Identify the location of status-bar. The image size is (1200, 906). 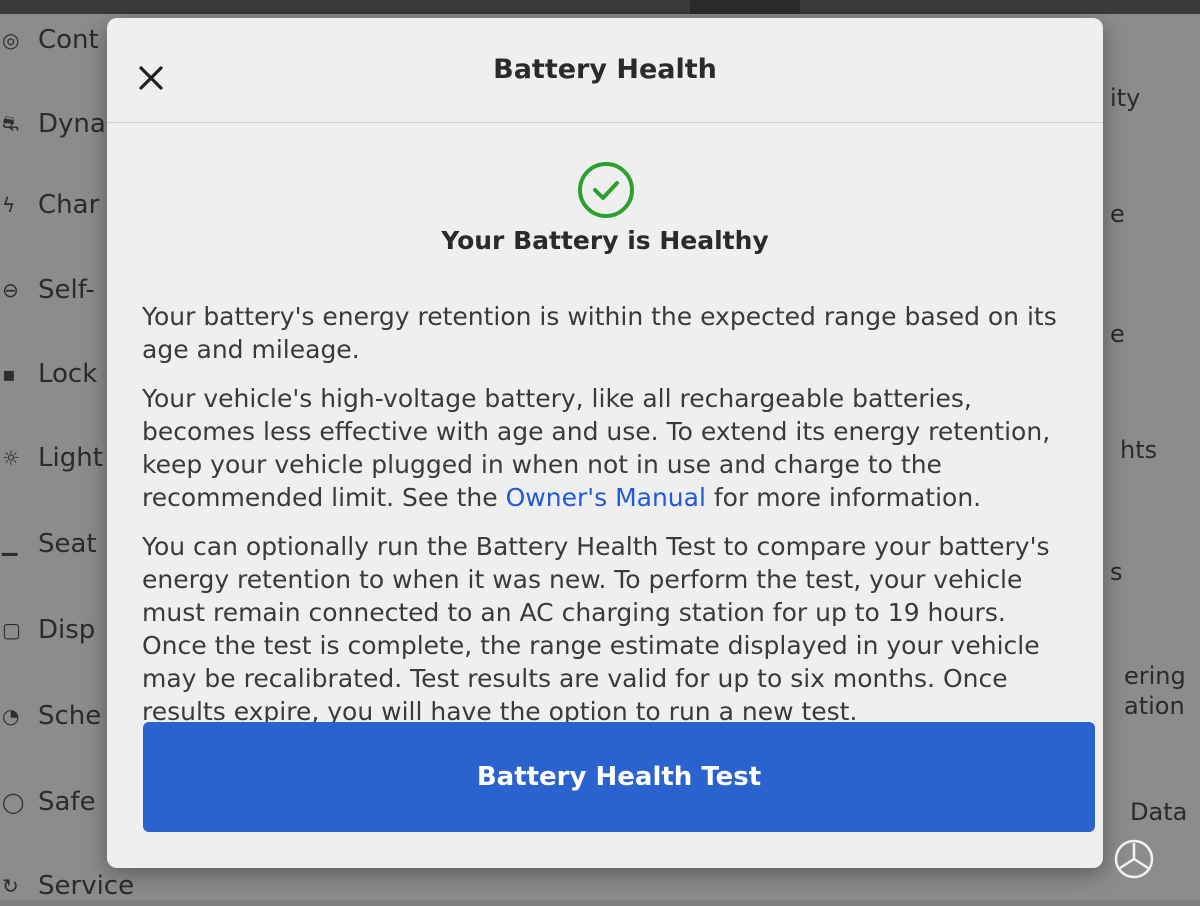
(600, 7).